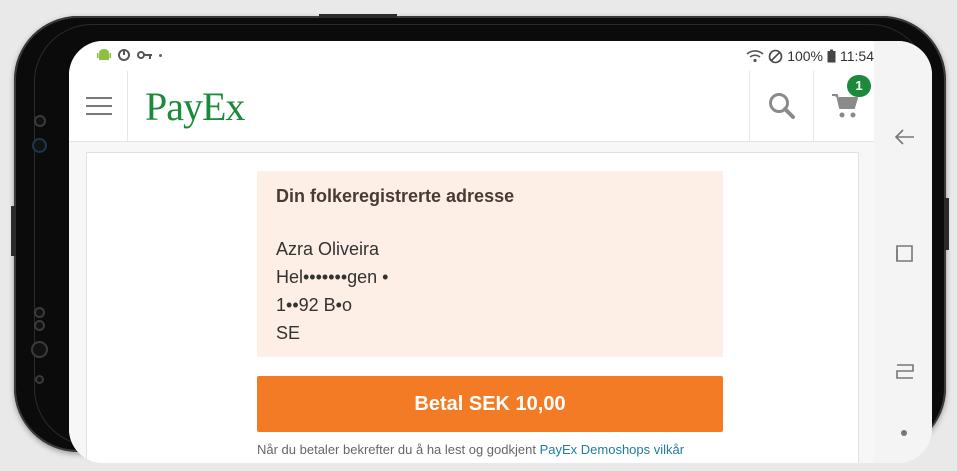  I want to click on key-icon, so click(144, 55).